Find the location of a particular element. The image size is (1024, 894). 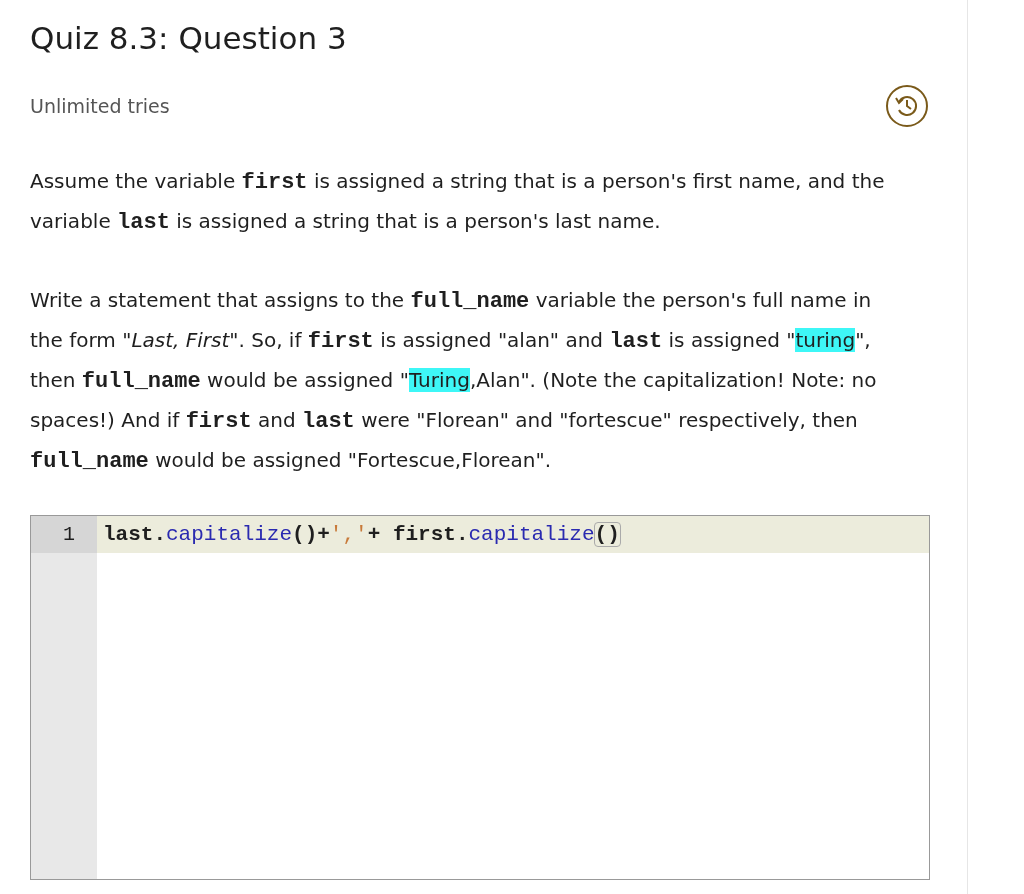

line-number: 1 is located at coordinates (64, 534).